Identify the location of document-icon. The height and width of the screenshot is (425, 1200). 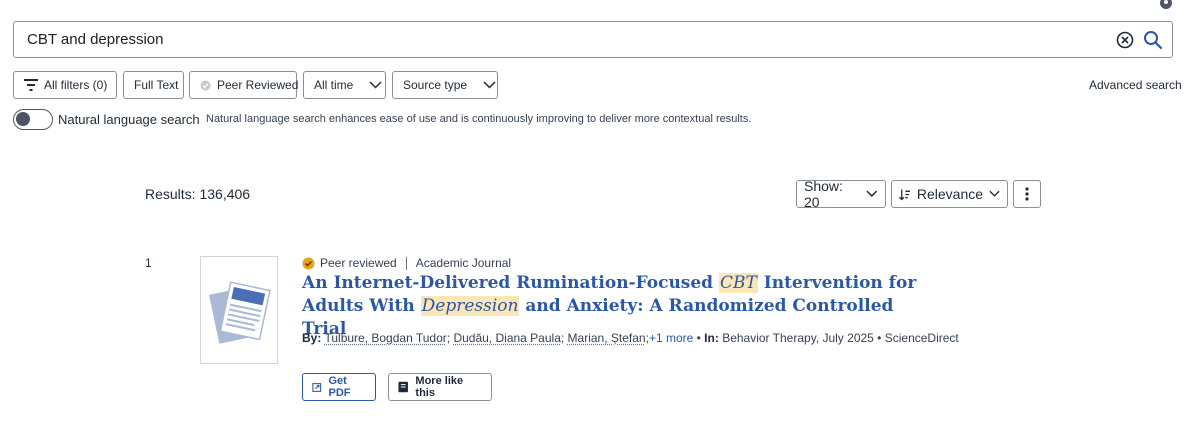
(239, 312).